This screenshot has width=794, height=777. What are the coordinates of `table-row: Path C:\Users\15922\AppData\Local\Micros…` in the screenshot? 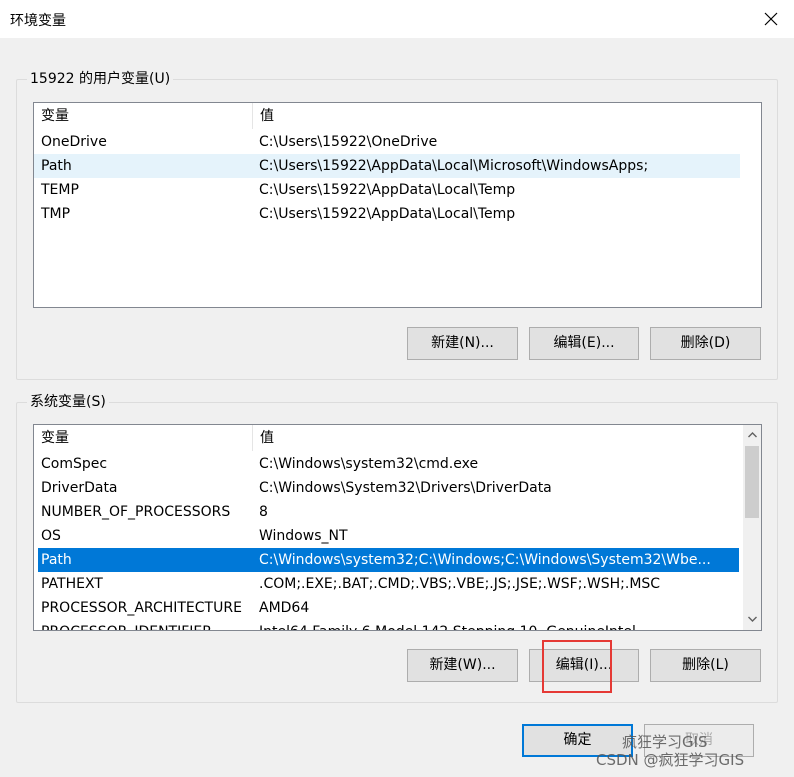 It's located at (387, 166).